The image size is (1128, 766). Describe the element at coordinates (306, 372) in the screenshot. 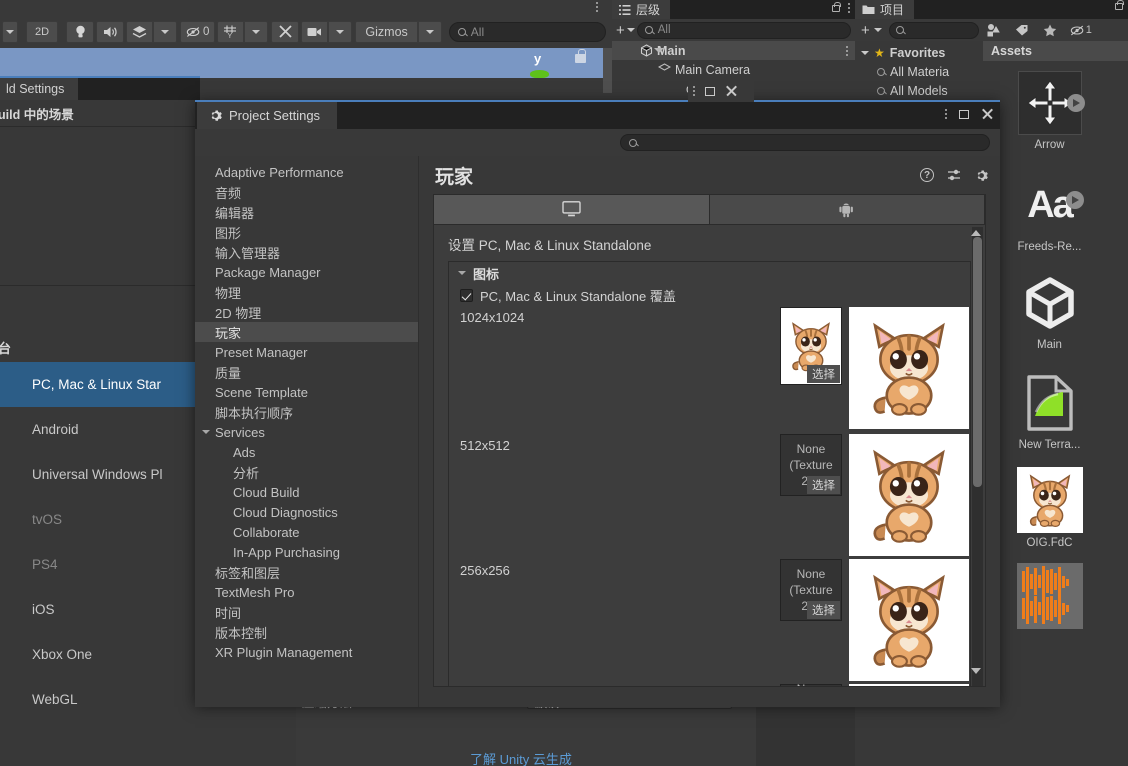

I see `category-quality: 质量` at that location.